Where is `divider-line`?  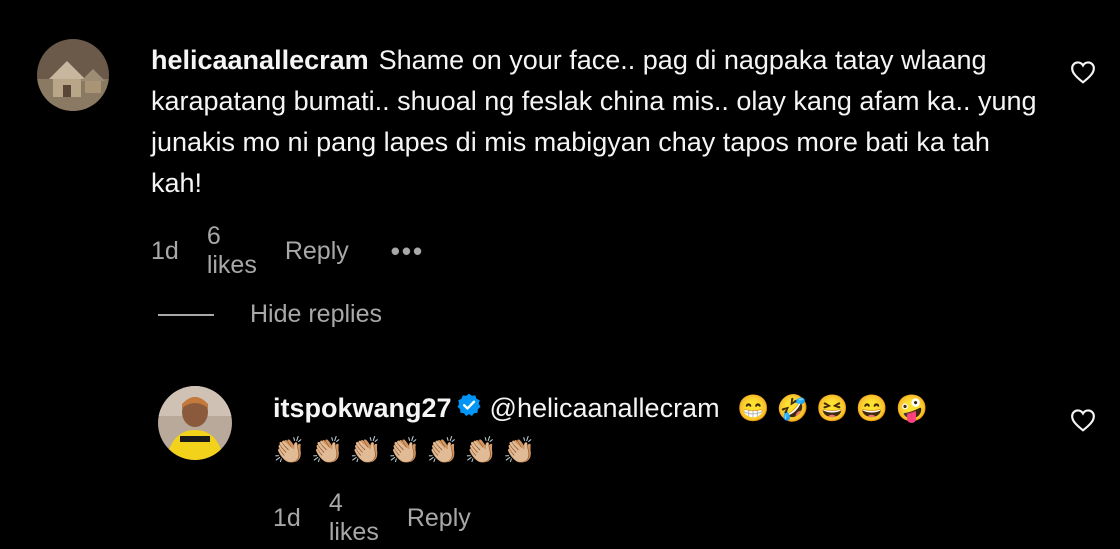 divider-line is located at coordinates (186, 314).